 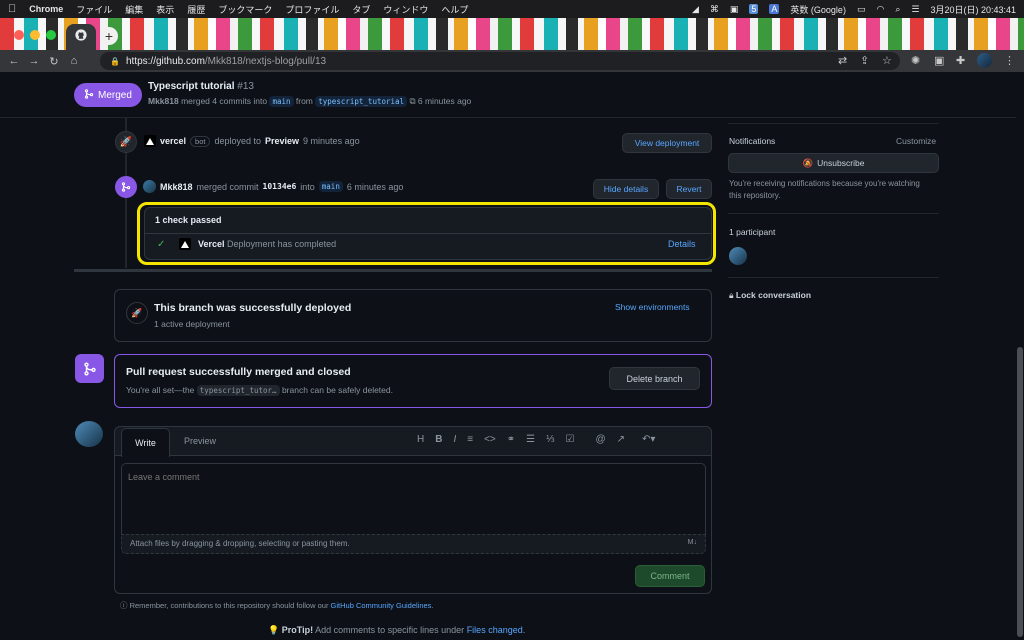 I want to click on merge-actor: Mkk818, so click(x=176, y=187).